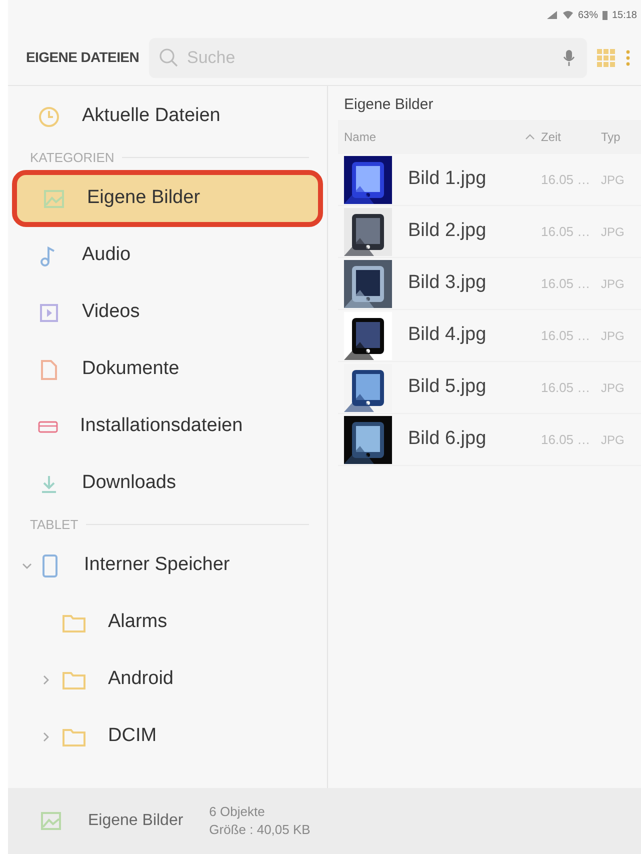 The width and height of the screenshot is (641, 854). Describe the element at coordinates (141, 679) in the screenshot. I see `folder-label: Android` at that location.